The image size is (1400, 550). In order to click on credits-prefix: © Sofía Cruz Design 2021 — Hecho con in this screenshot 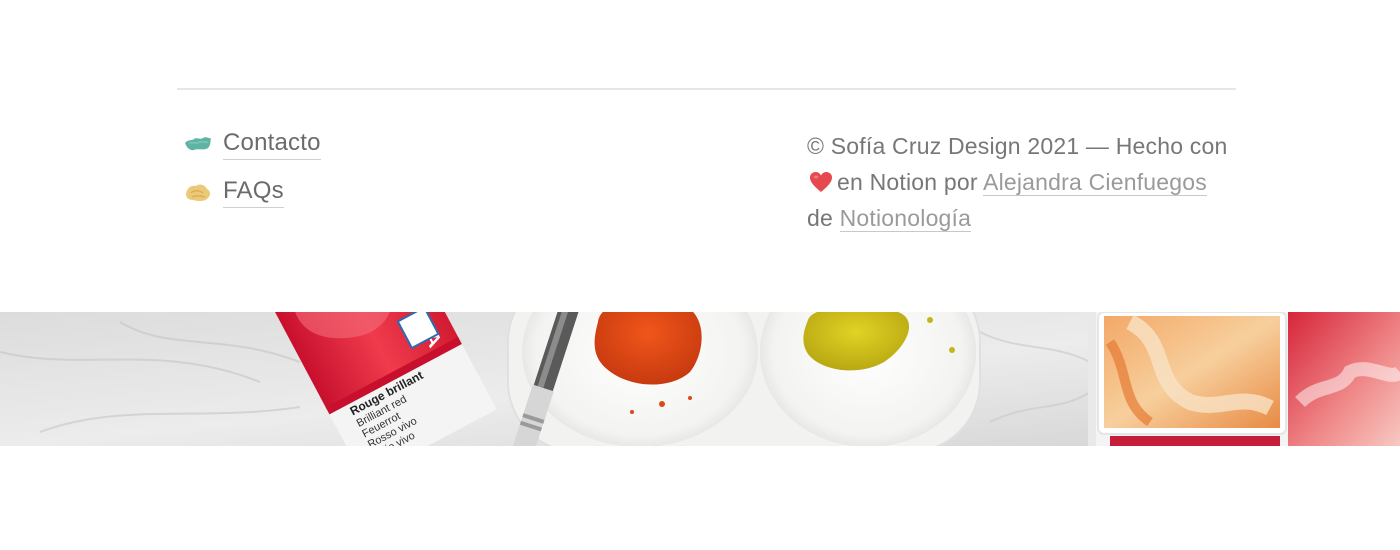, I will do `click(1017, 146)`.